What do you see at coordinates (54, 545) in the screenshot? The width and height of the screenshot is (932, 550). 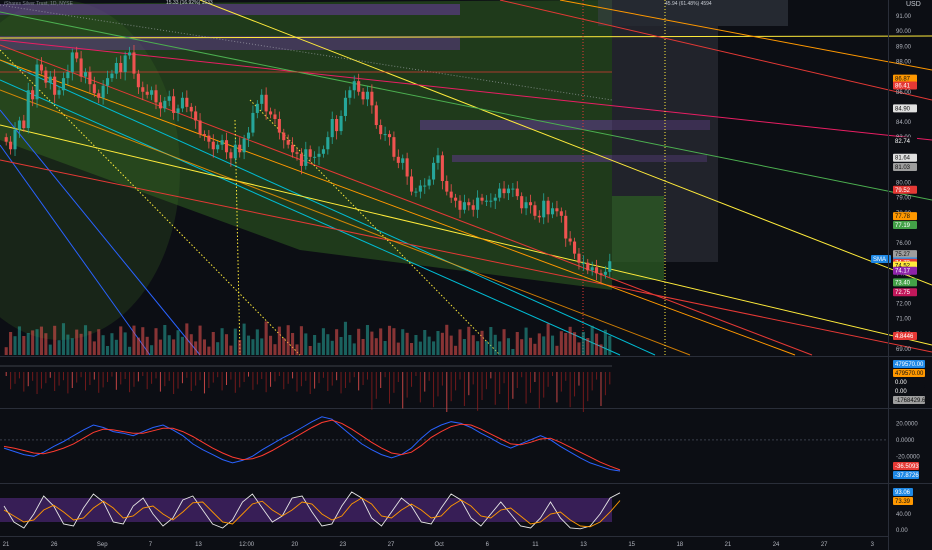 I see `time-tick-label: 26` at bounding box center [54, 545].